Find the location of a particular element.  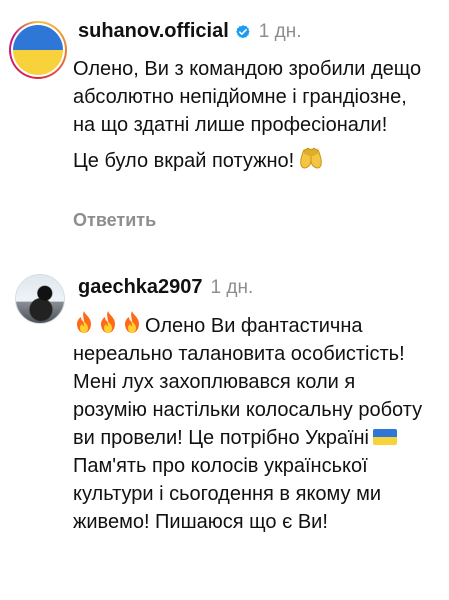

story-ring is located at coordinates (38, 50).